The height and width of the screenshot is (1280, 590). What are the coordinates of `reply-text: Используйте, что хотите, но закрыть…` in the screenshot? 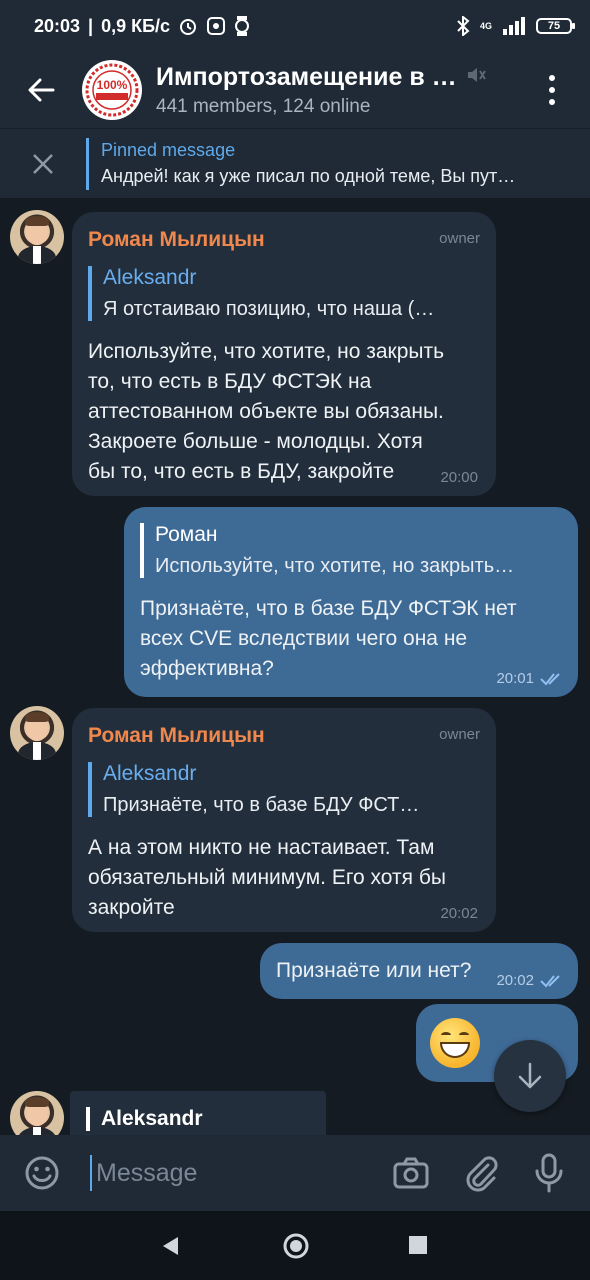 It's located at (335, 566).